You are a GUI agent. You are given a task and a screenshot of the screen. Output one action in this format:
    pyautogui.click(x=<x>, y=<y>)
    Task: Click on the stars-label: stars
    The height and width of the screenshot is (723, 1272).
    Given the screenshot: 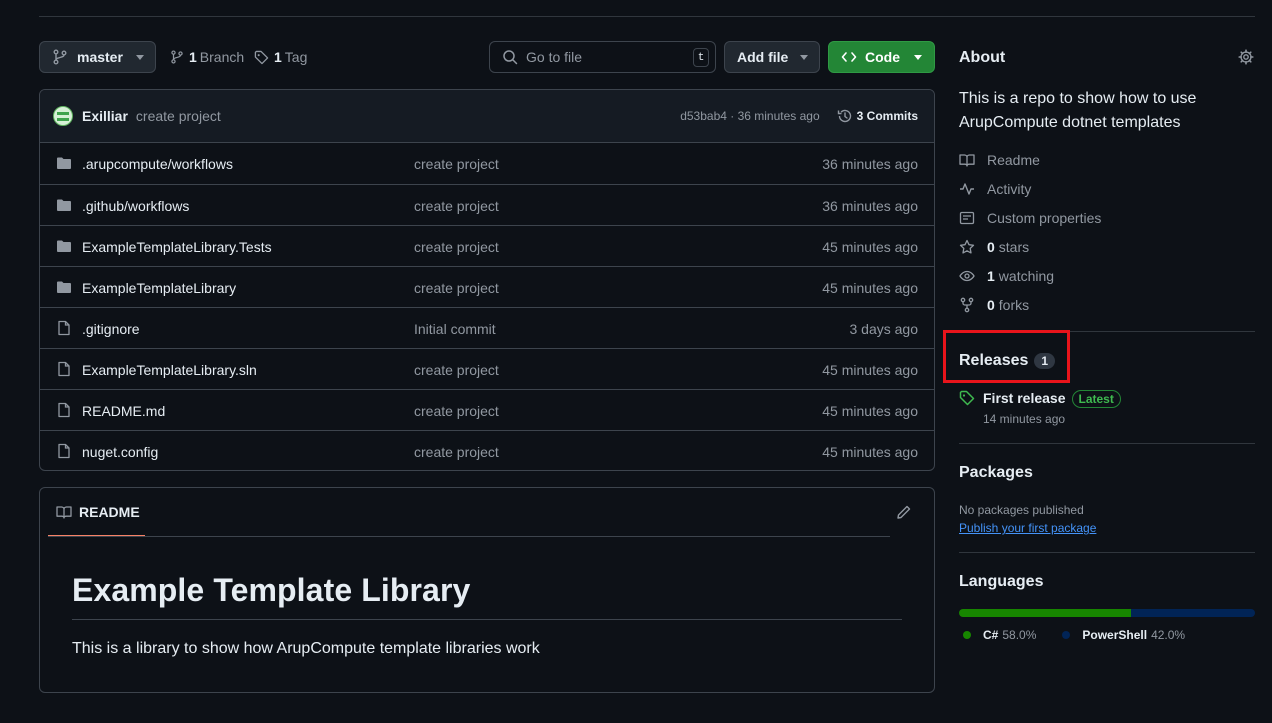 What is the action you would take?
    pyautogui.click(x=1014, y=247)
    